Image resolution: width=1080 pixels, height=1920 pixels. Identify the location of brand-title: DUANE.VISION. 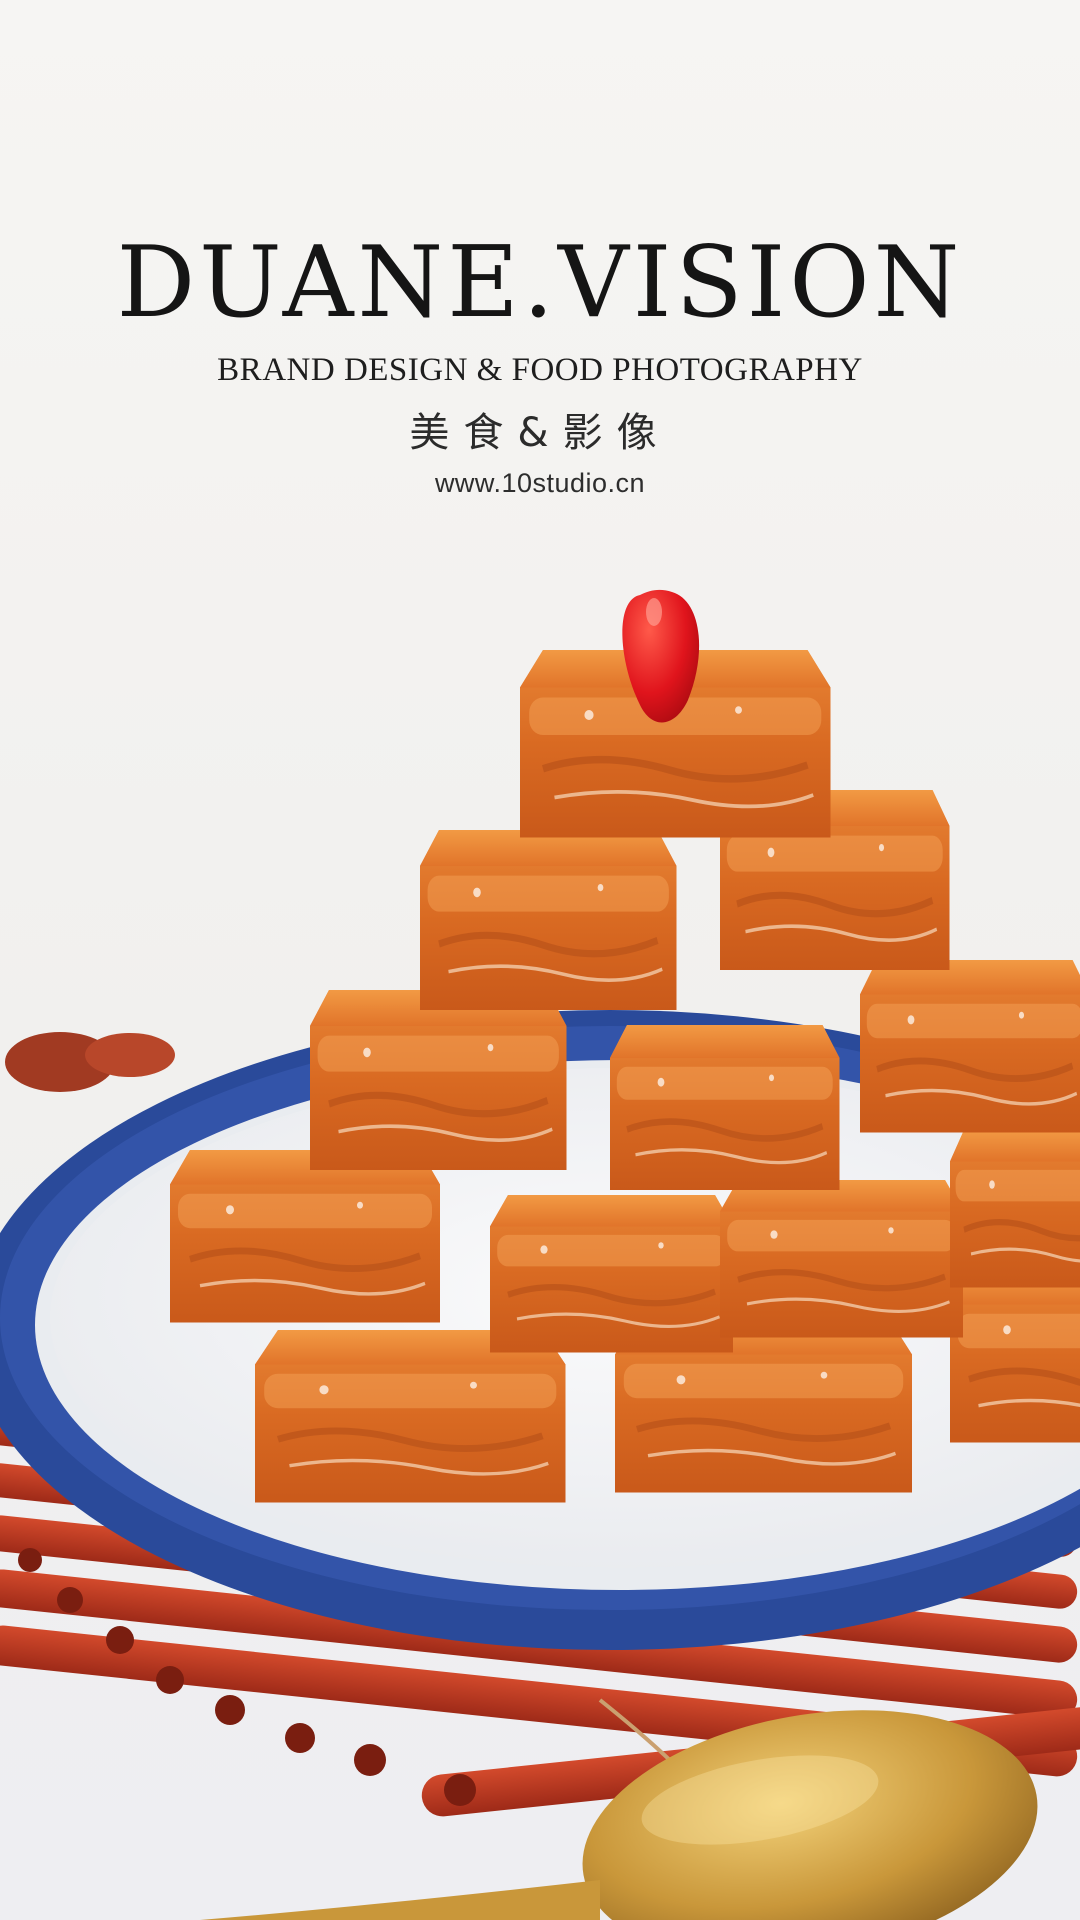
(540, 283).